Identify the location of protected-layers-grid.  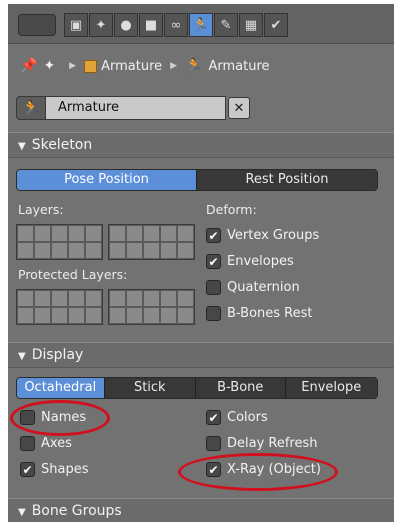
(108, 307).